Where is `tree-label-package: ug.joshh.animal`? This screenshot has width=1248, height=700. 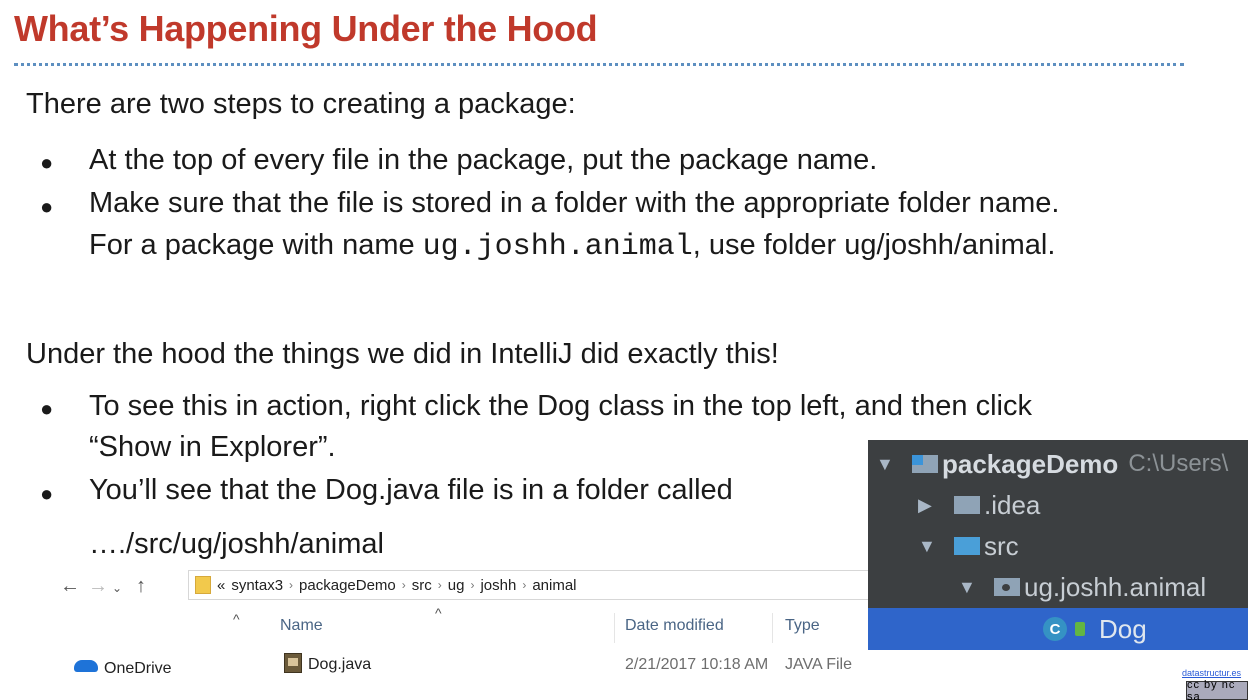 tree-label-package: ug.joshh.animal is located at coordinates (1115, 586).